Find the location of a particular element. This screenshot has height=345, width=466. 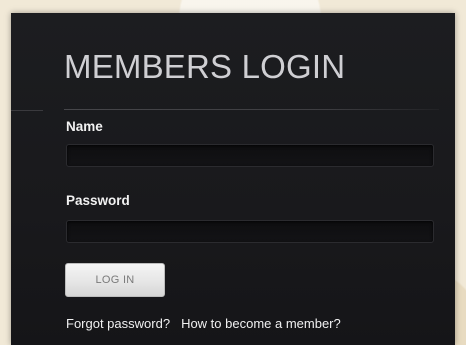

login-button: LOG IN is located at coordinates (115, 280).